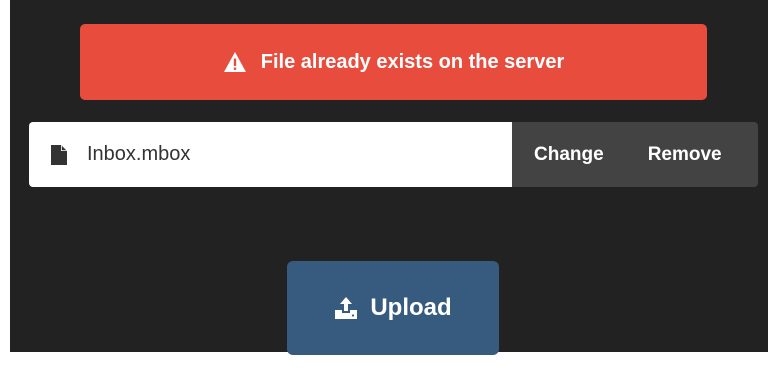 Image resolution: width=768 pixels, height=371 pixels. I want to click on warning-icon, so click(235, 62).